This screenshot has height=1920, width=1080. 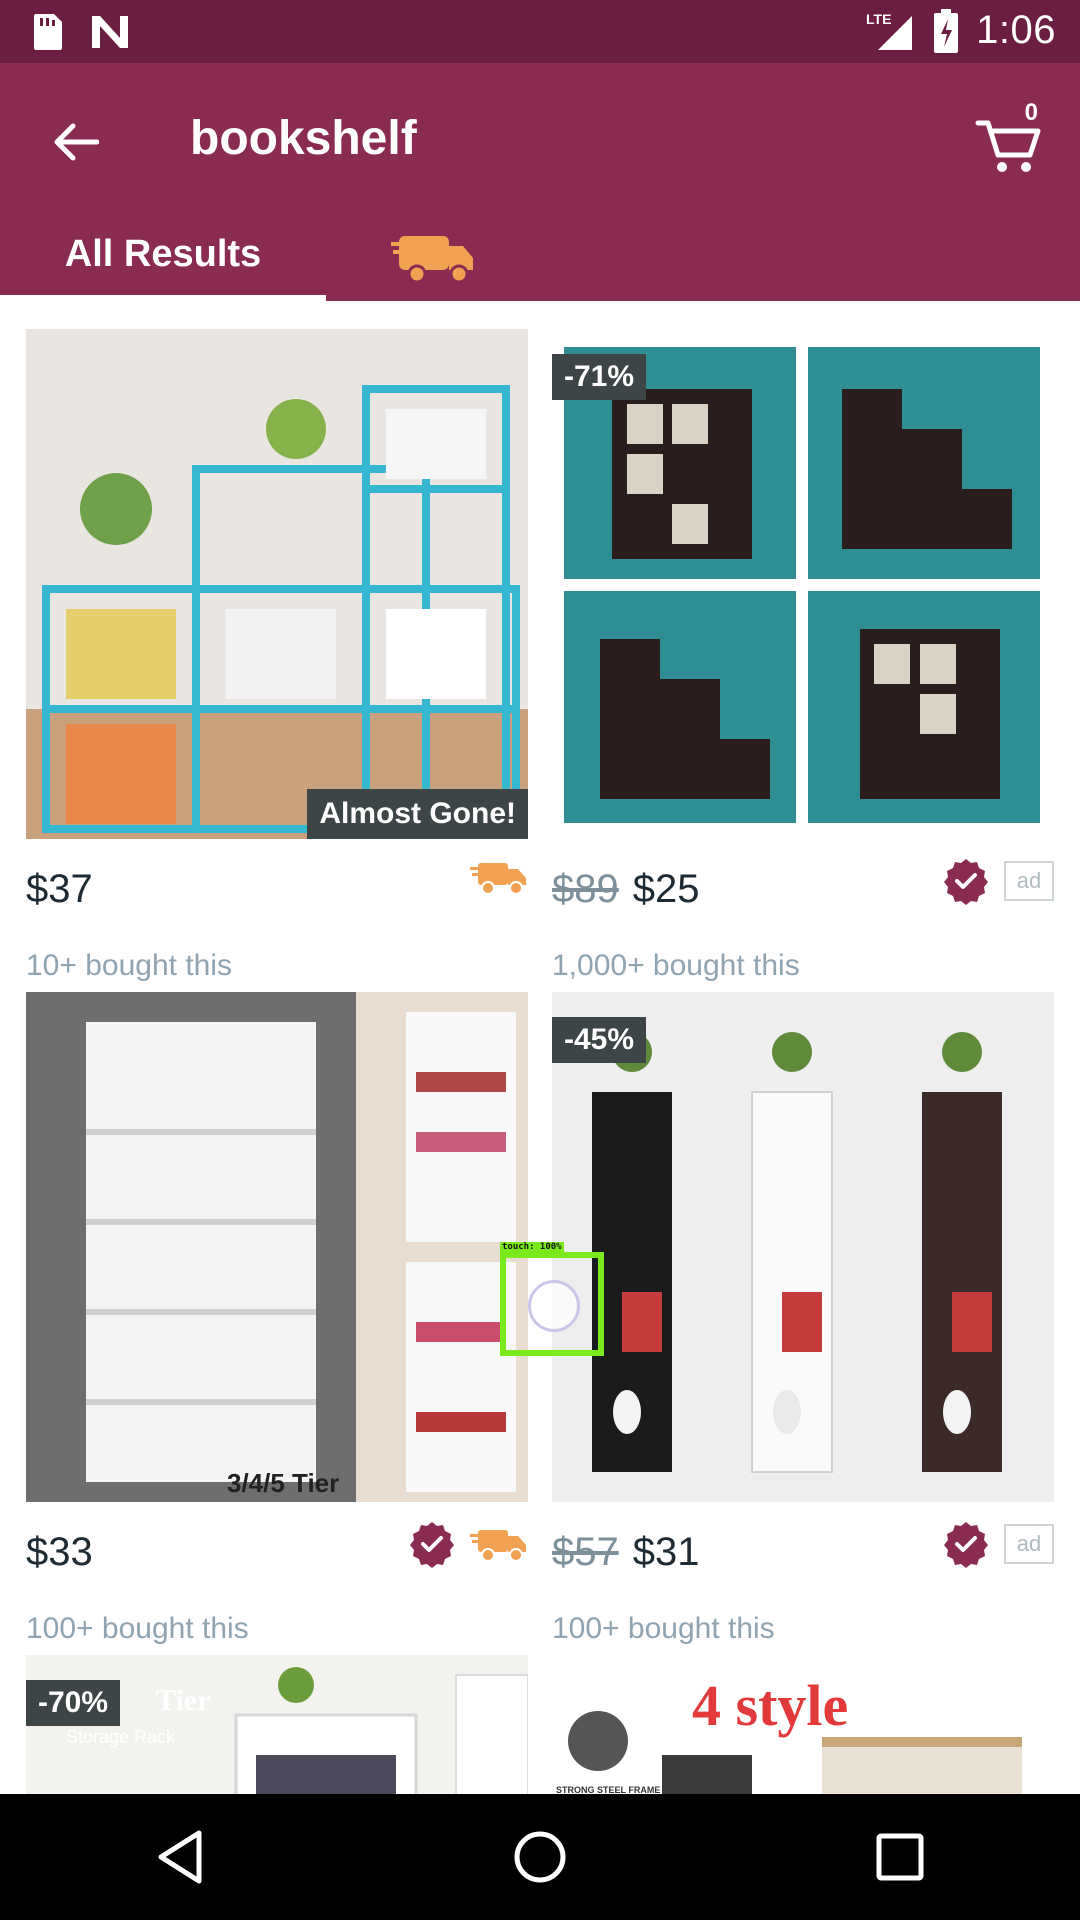 I want to click on product-card: 4 style STRONG STEEL FRAME, so click(x=803, y=1725).